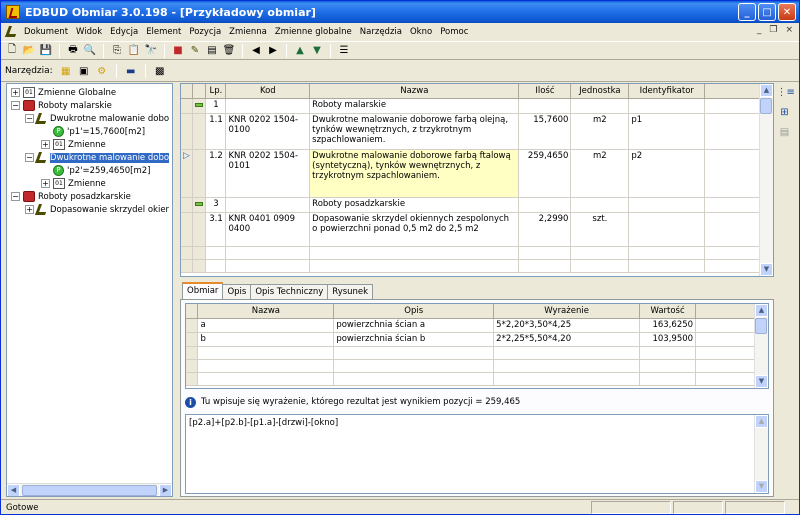  I want to click on add-position-icon: ✎, so click(195, 51).